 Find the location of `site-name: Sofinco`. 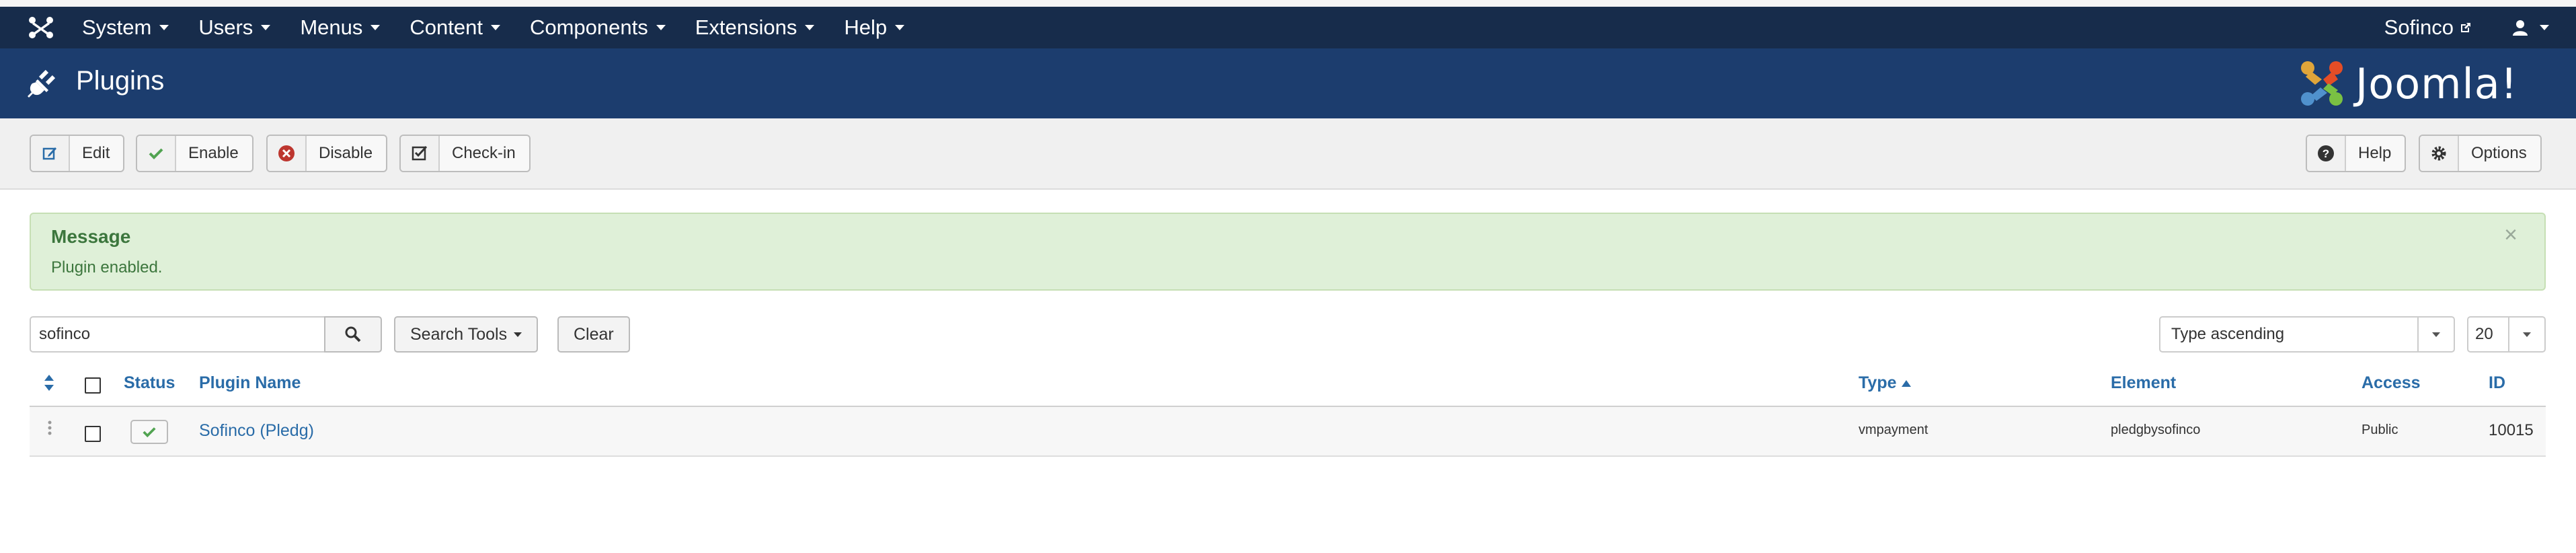

site-name: Sofinco is located at coordinates (2419, 27).